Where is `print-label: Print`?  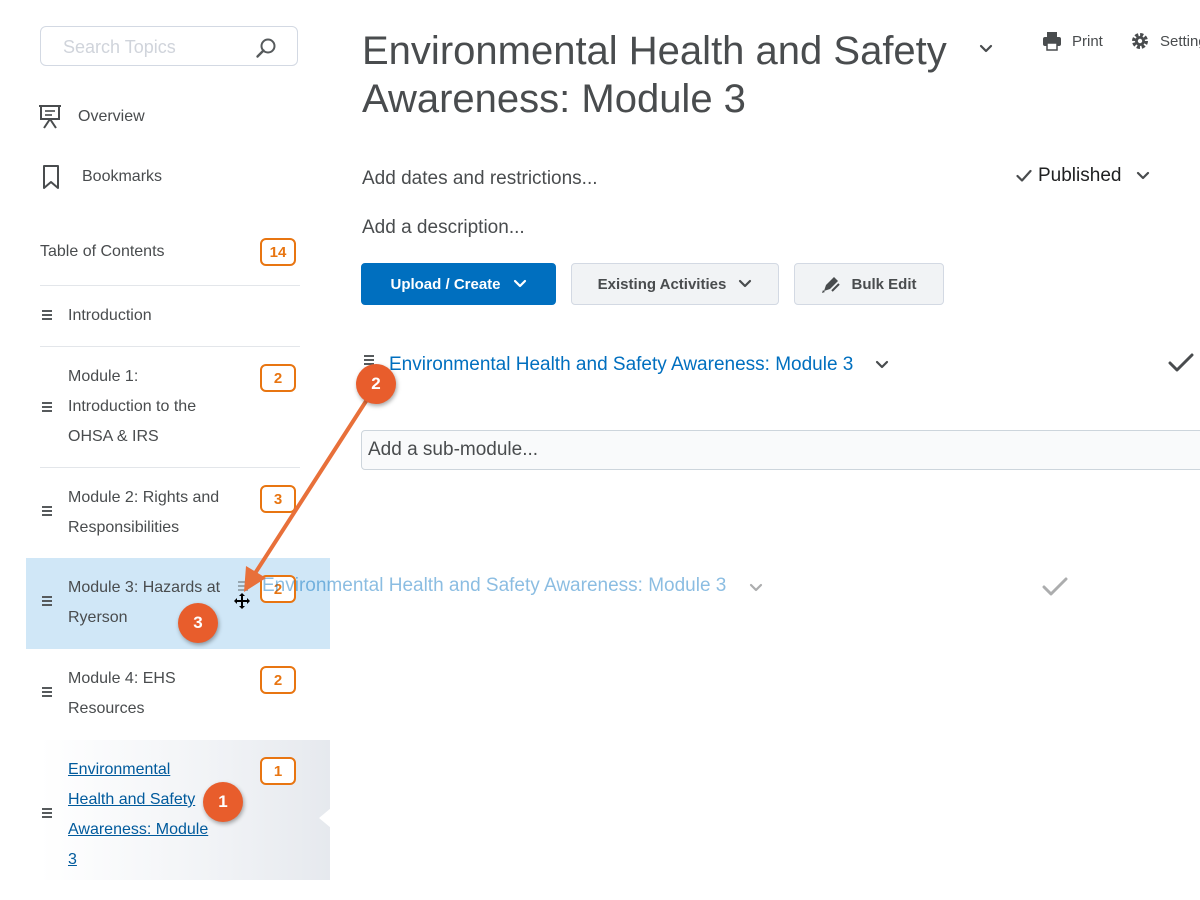
print-label: Print is located at coordinates (1087, 41).